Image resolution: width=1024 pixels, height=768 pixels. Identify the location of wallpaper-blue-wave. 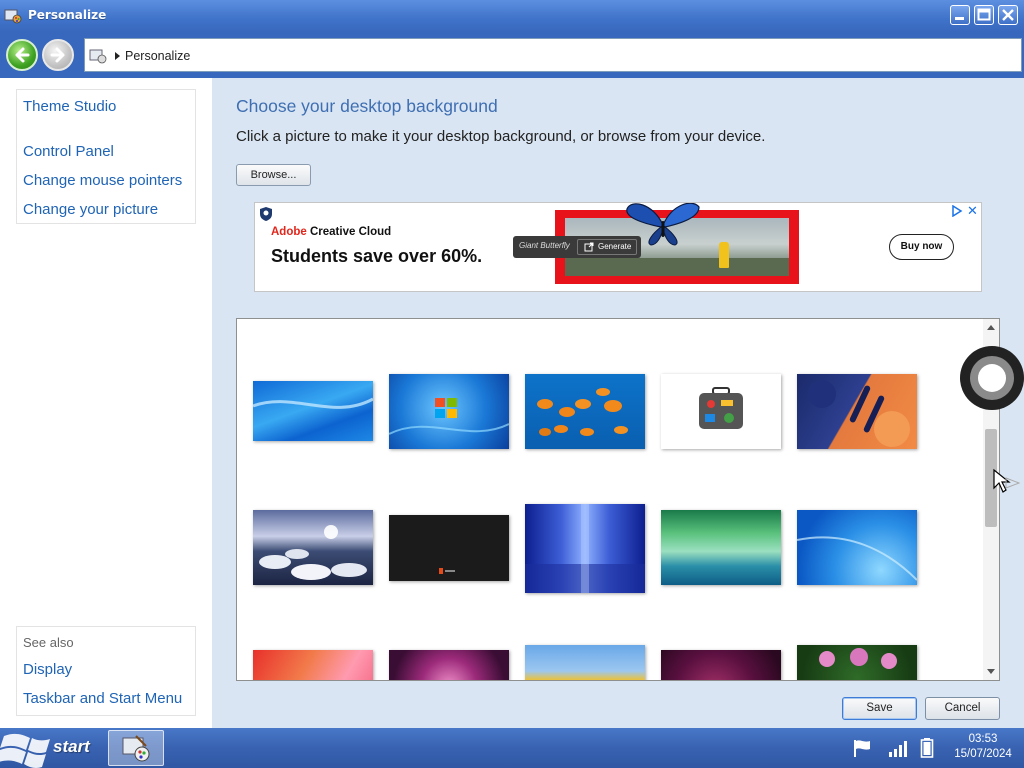
(313, 411).